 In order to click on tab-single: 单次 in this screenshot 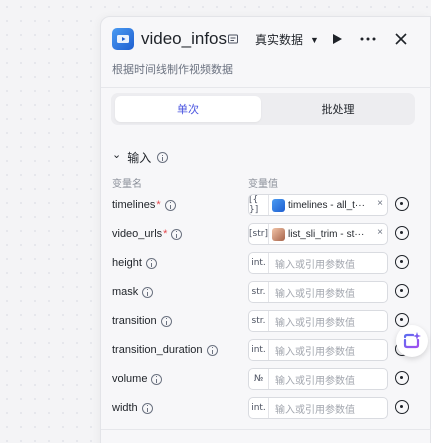, I will do `click(188, 109)`.